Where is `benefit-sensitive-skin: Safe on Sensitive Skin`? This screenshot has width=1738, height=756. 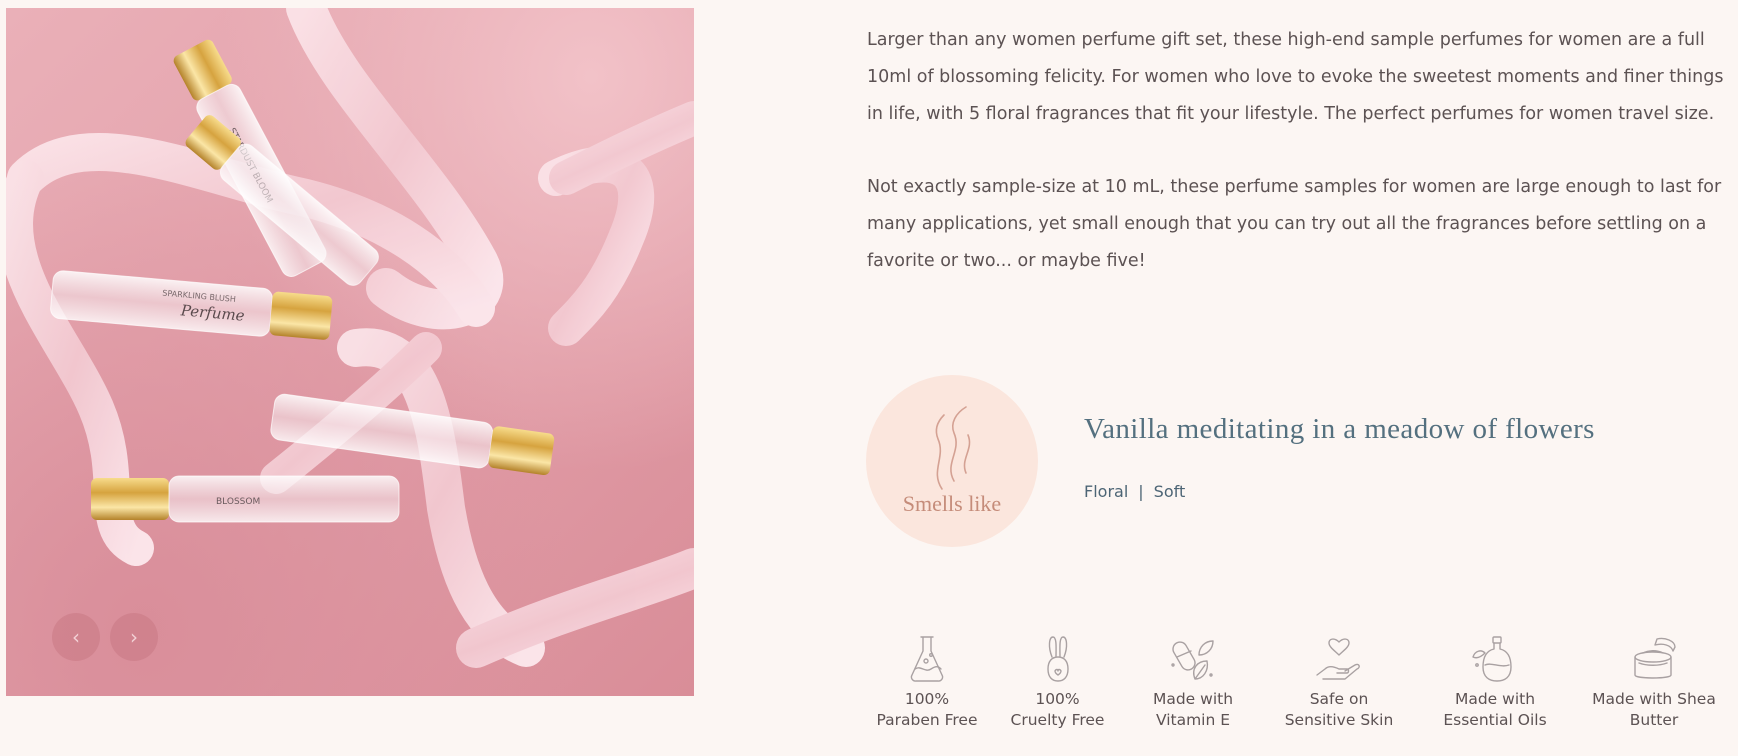
benefit-sensitive-skin: Safe on Sensitive Skin is located at coordinates (1339, 683).